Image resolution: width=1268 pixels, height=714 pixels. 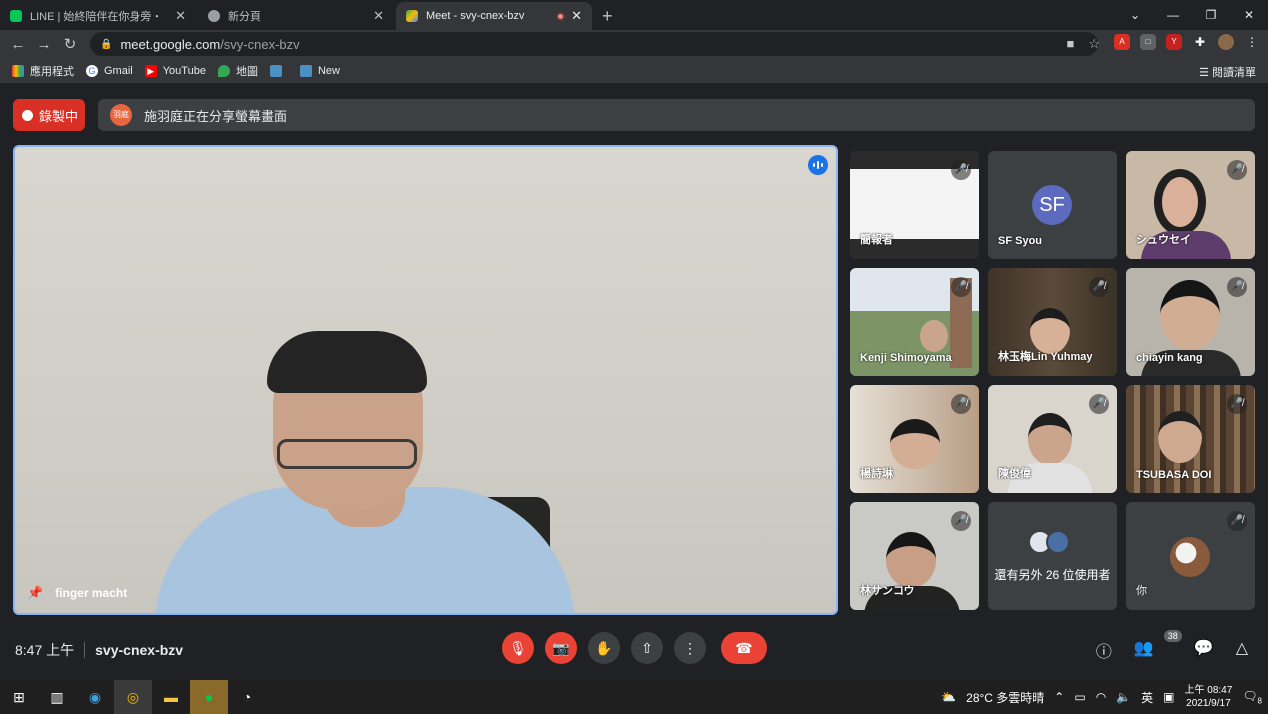 What do you see at coordinates (690, 648) in the screenshot?
I see `more-options-button: ⋮` at bounding box center [690, 648].